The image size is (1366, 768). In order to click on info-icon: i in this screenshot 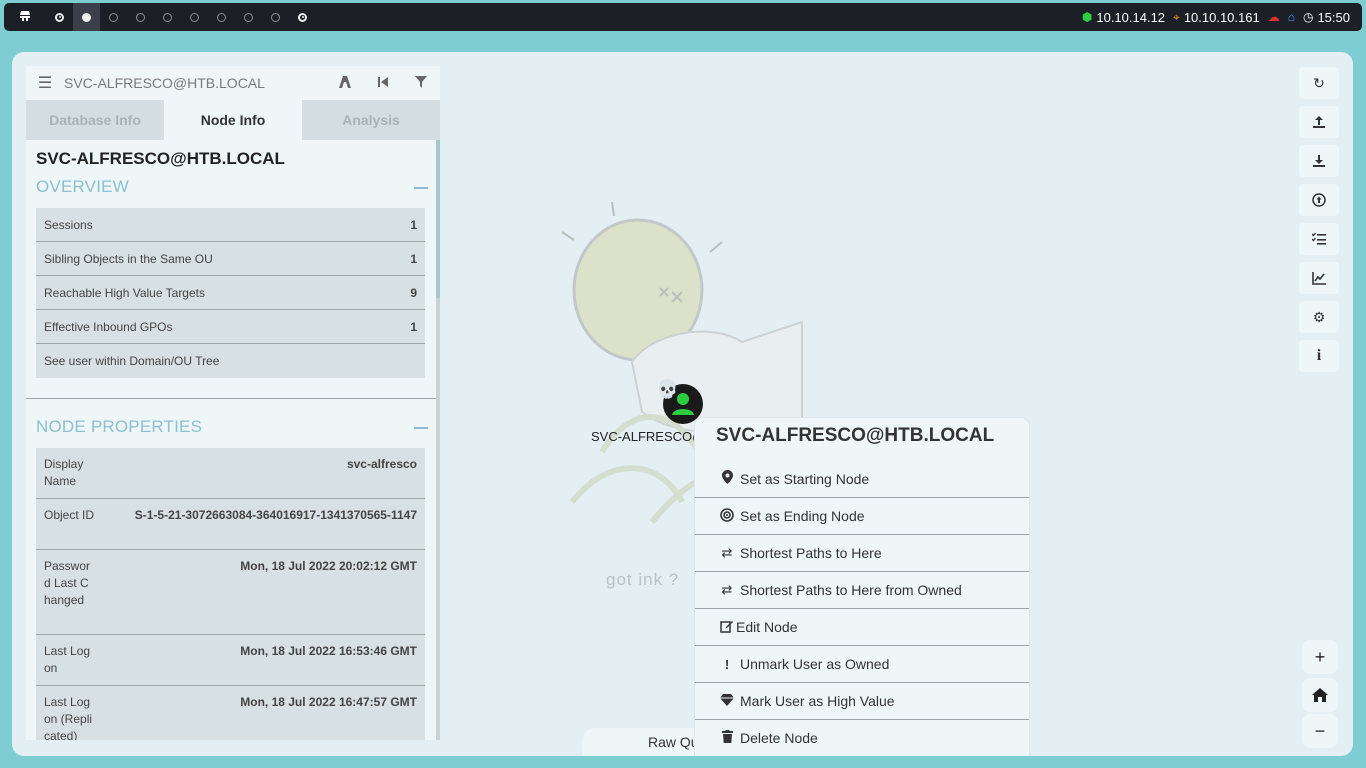, I will do `click(1319, 355)`.